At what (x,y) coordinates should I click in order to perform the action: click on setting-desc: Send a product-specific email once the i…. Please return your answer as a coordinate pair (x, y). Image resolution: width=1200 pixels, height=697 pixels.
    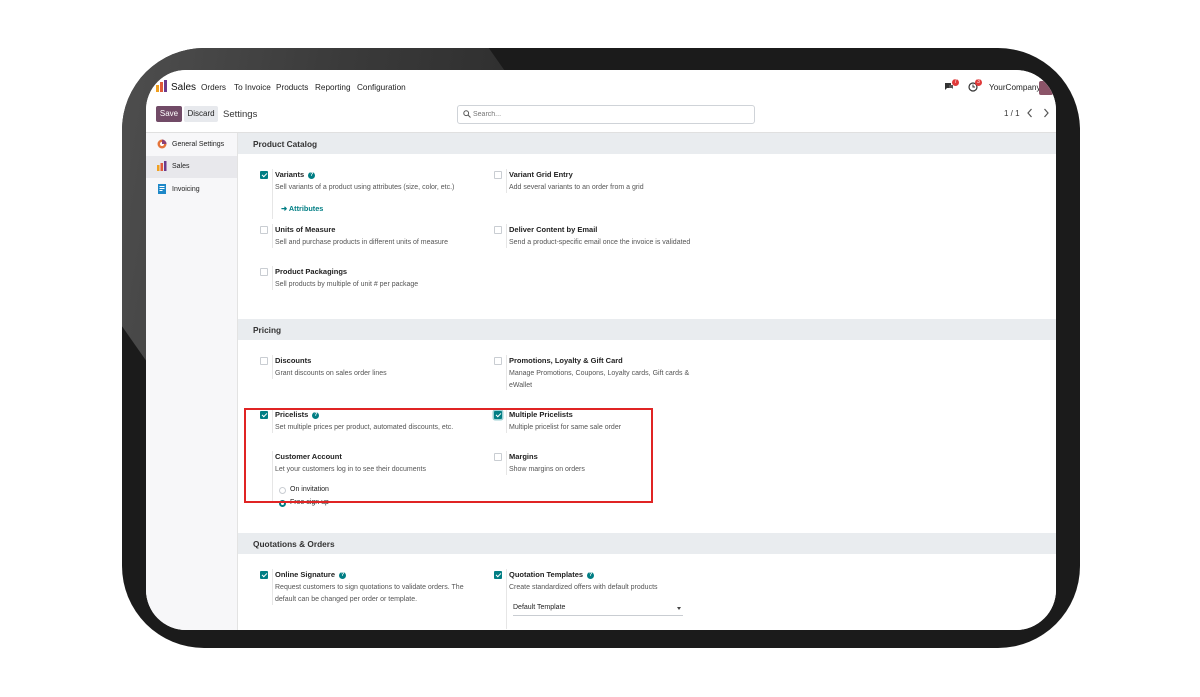
    Looking at the image, I should click on (600, 242).